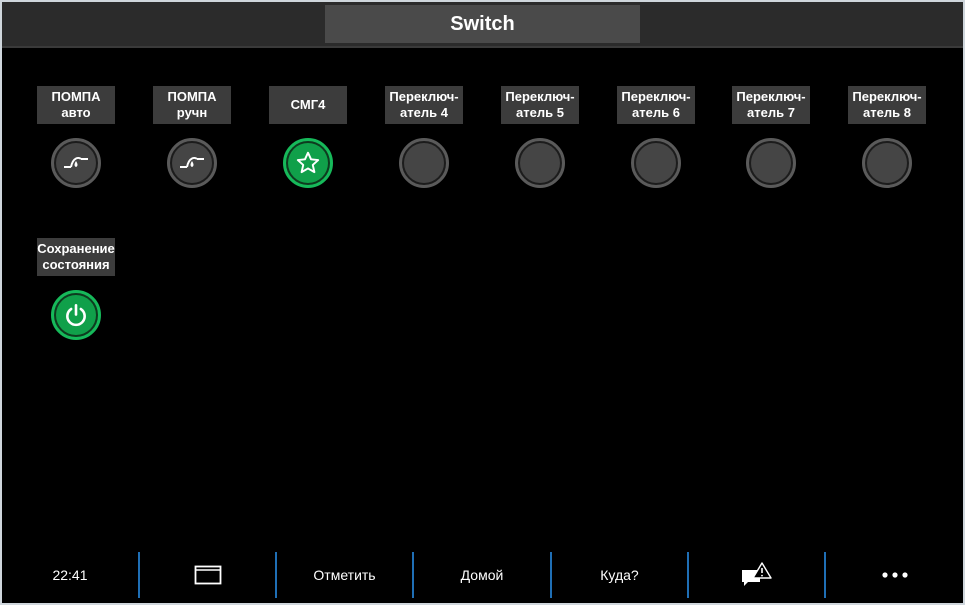  What do you see at coordinates (540, 137) in the screenshot?
I see `switch-tile-5: Переключ- атель 5` at bounding box center [540, 137].